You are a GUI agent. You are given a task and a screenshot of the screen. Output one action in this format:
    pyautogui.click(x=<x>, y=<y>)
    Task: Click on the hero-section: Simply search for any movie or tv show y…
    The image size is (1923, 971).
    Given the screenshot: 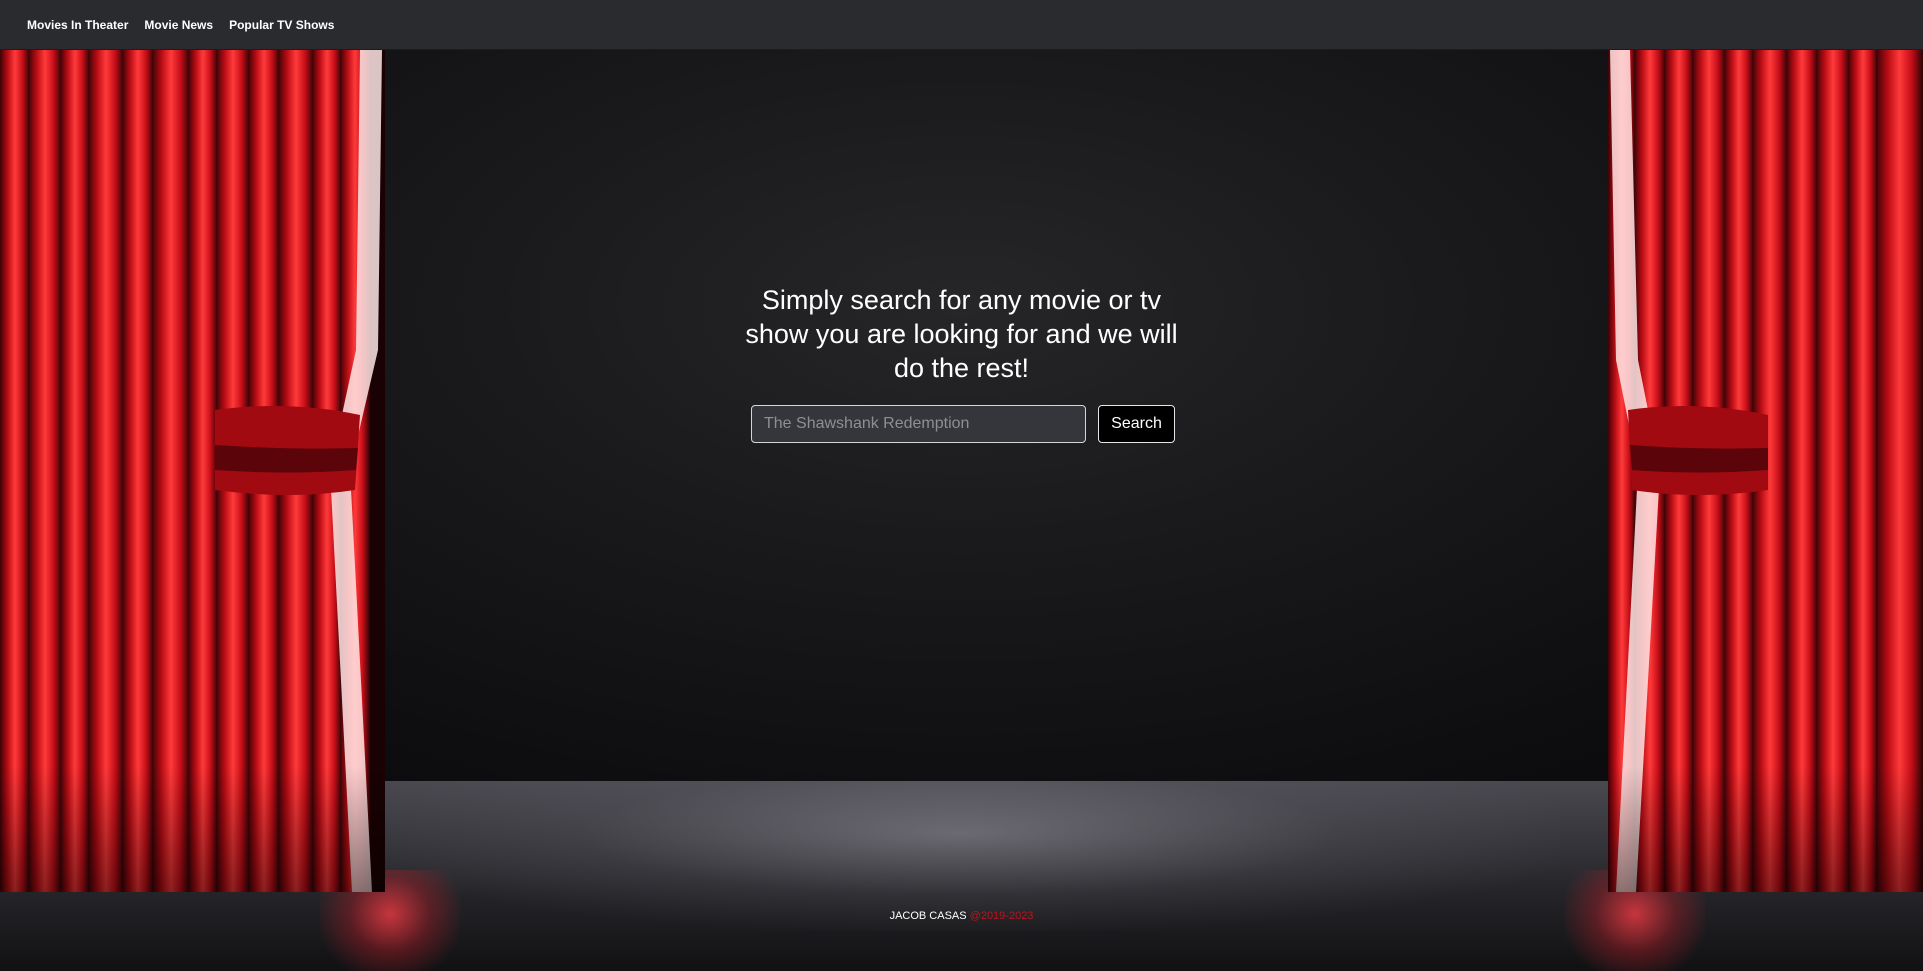 What is the action you would take?
    pyautogui.click(x=961, y=334)
    